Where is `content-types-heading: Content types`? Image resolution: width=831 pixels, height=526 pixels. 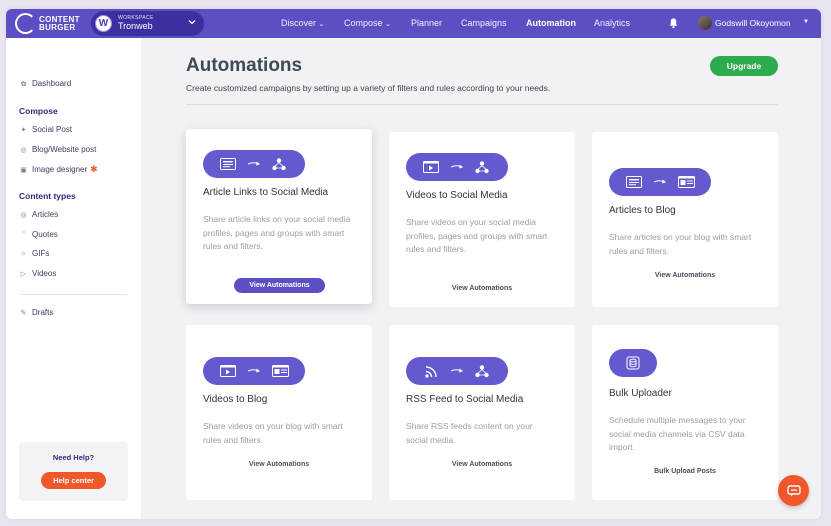 content-types-heading: Content types is located at coordinates (47, 196).